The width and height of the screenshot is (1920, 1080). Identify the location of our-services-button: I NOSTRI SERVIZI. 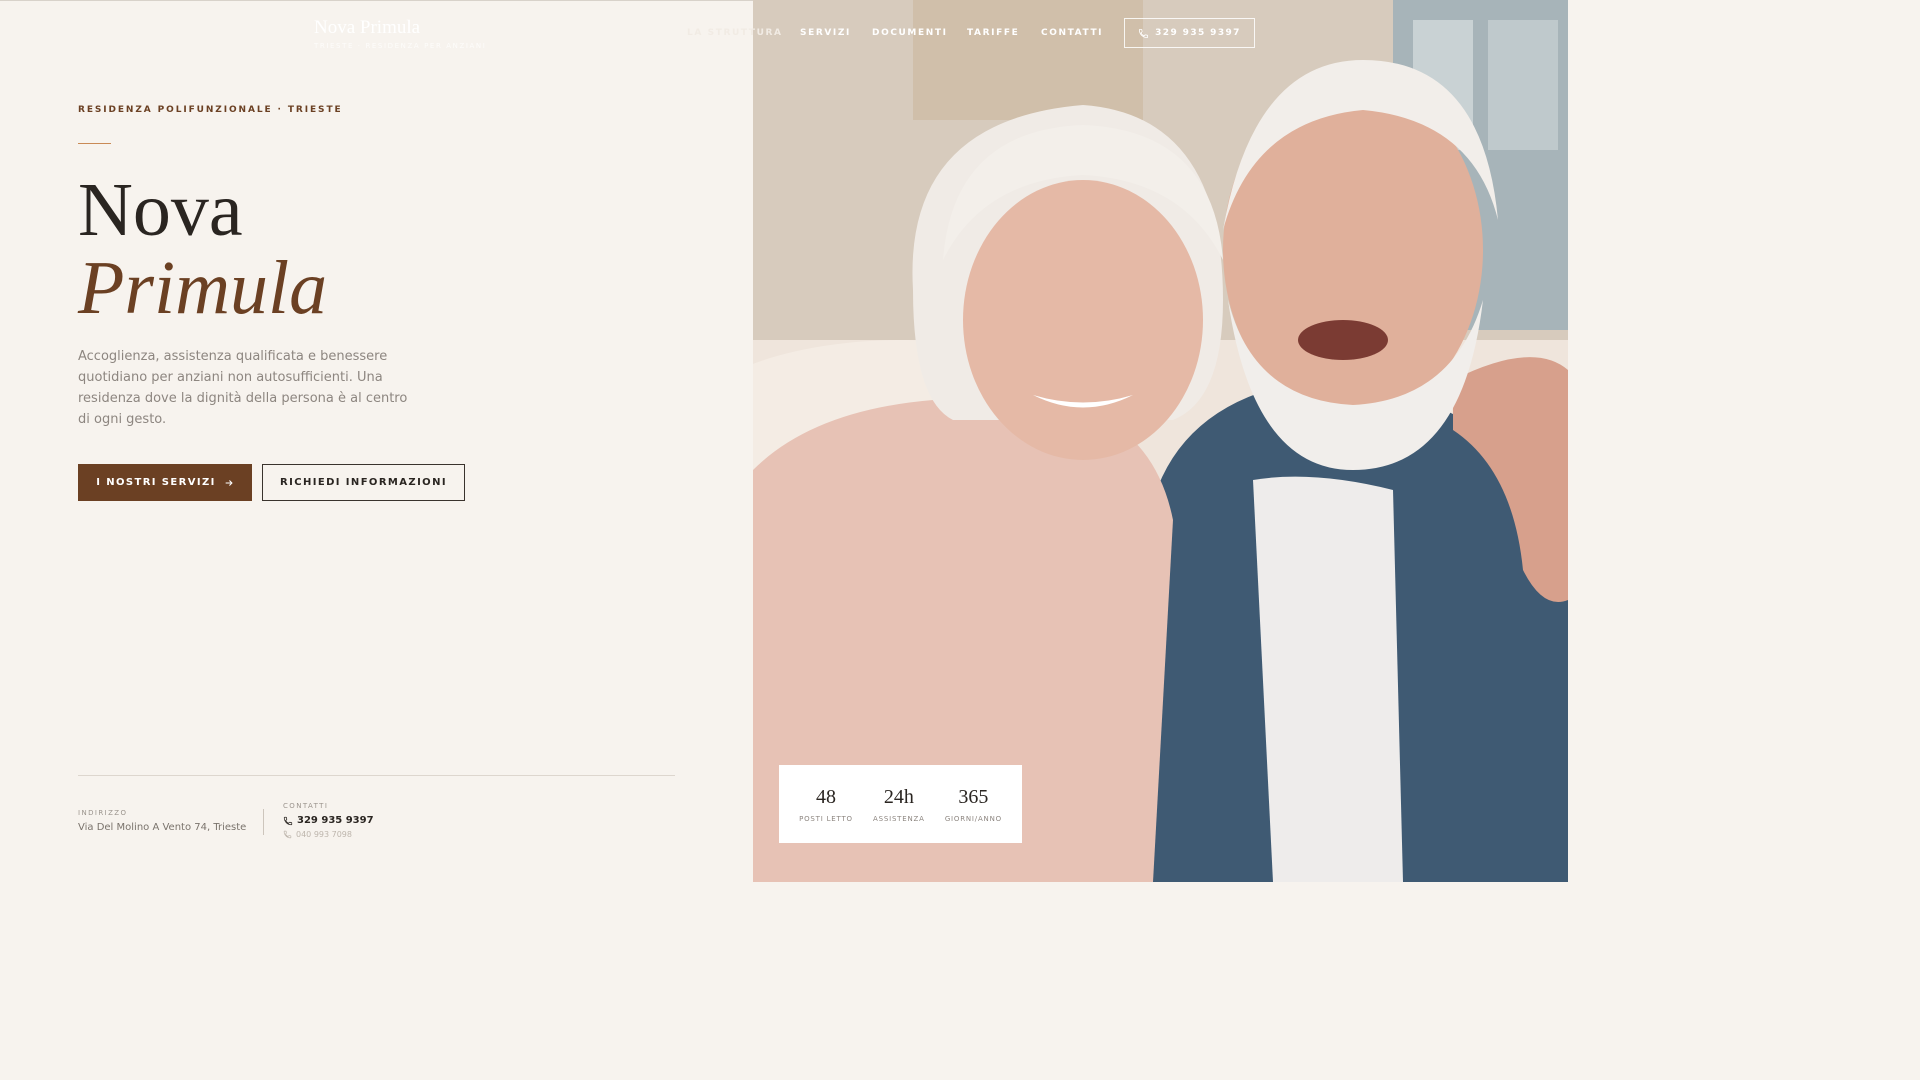
(165, 482).